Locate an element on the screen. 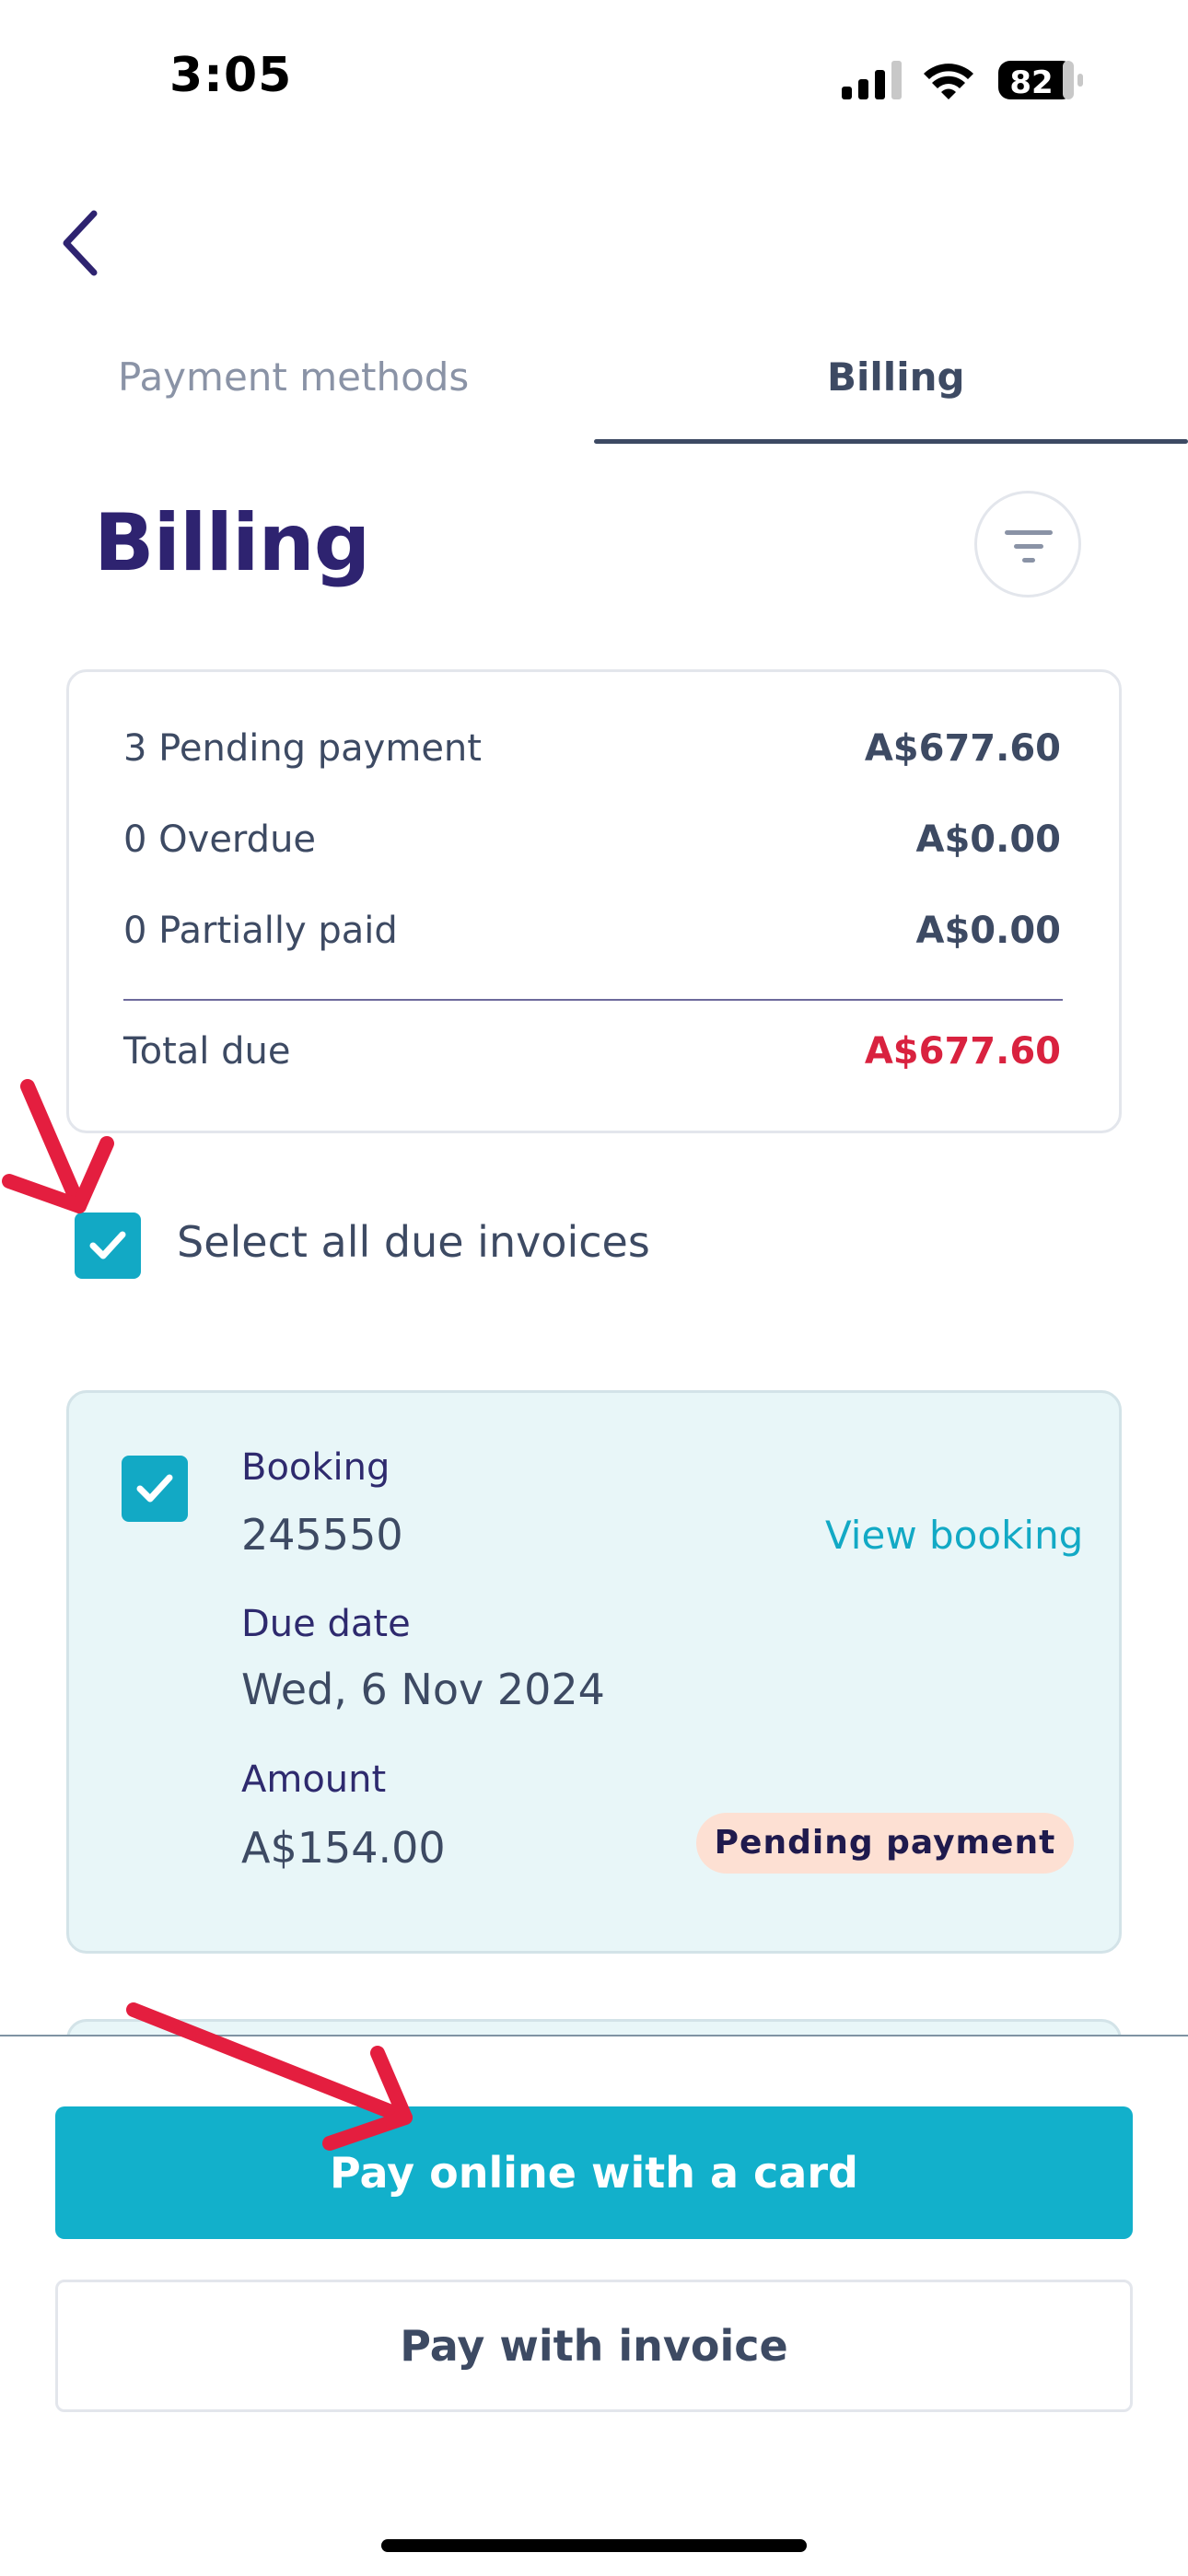 This screenshot has width=1188, height=2576. total-due-label: Total due is located at coordinates (207, 1051).